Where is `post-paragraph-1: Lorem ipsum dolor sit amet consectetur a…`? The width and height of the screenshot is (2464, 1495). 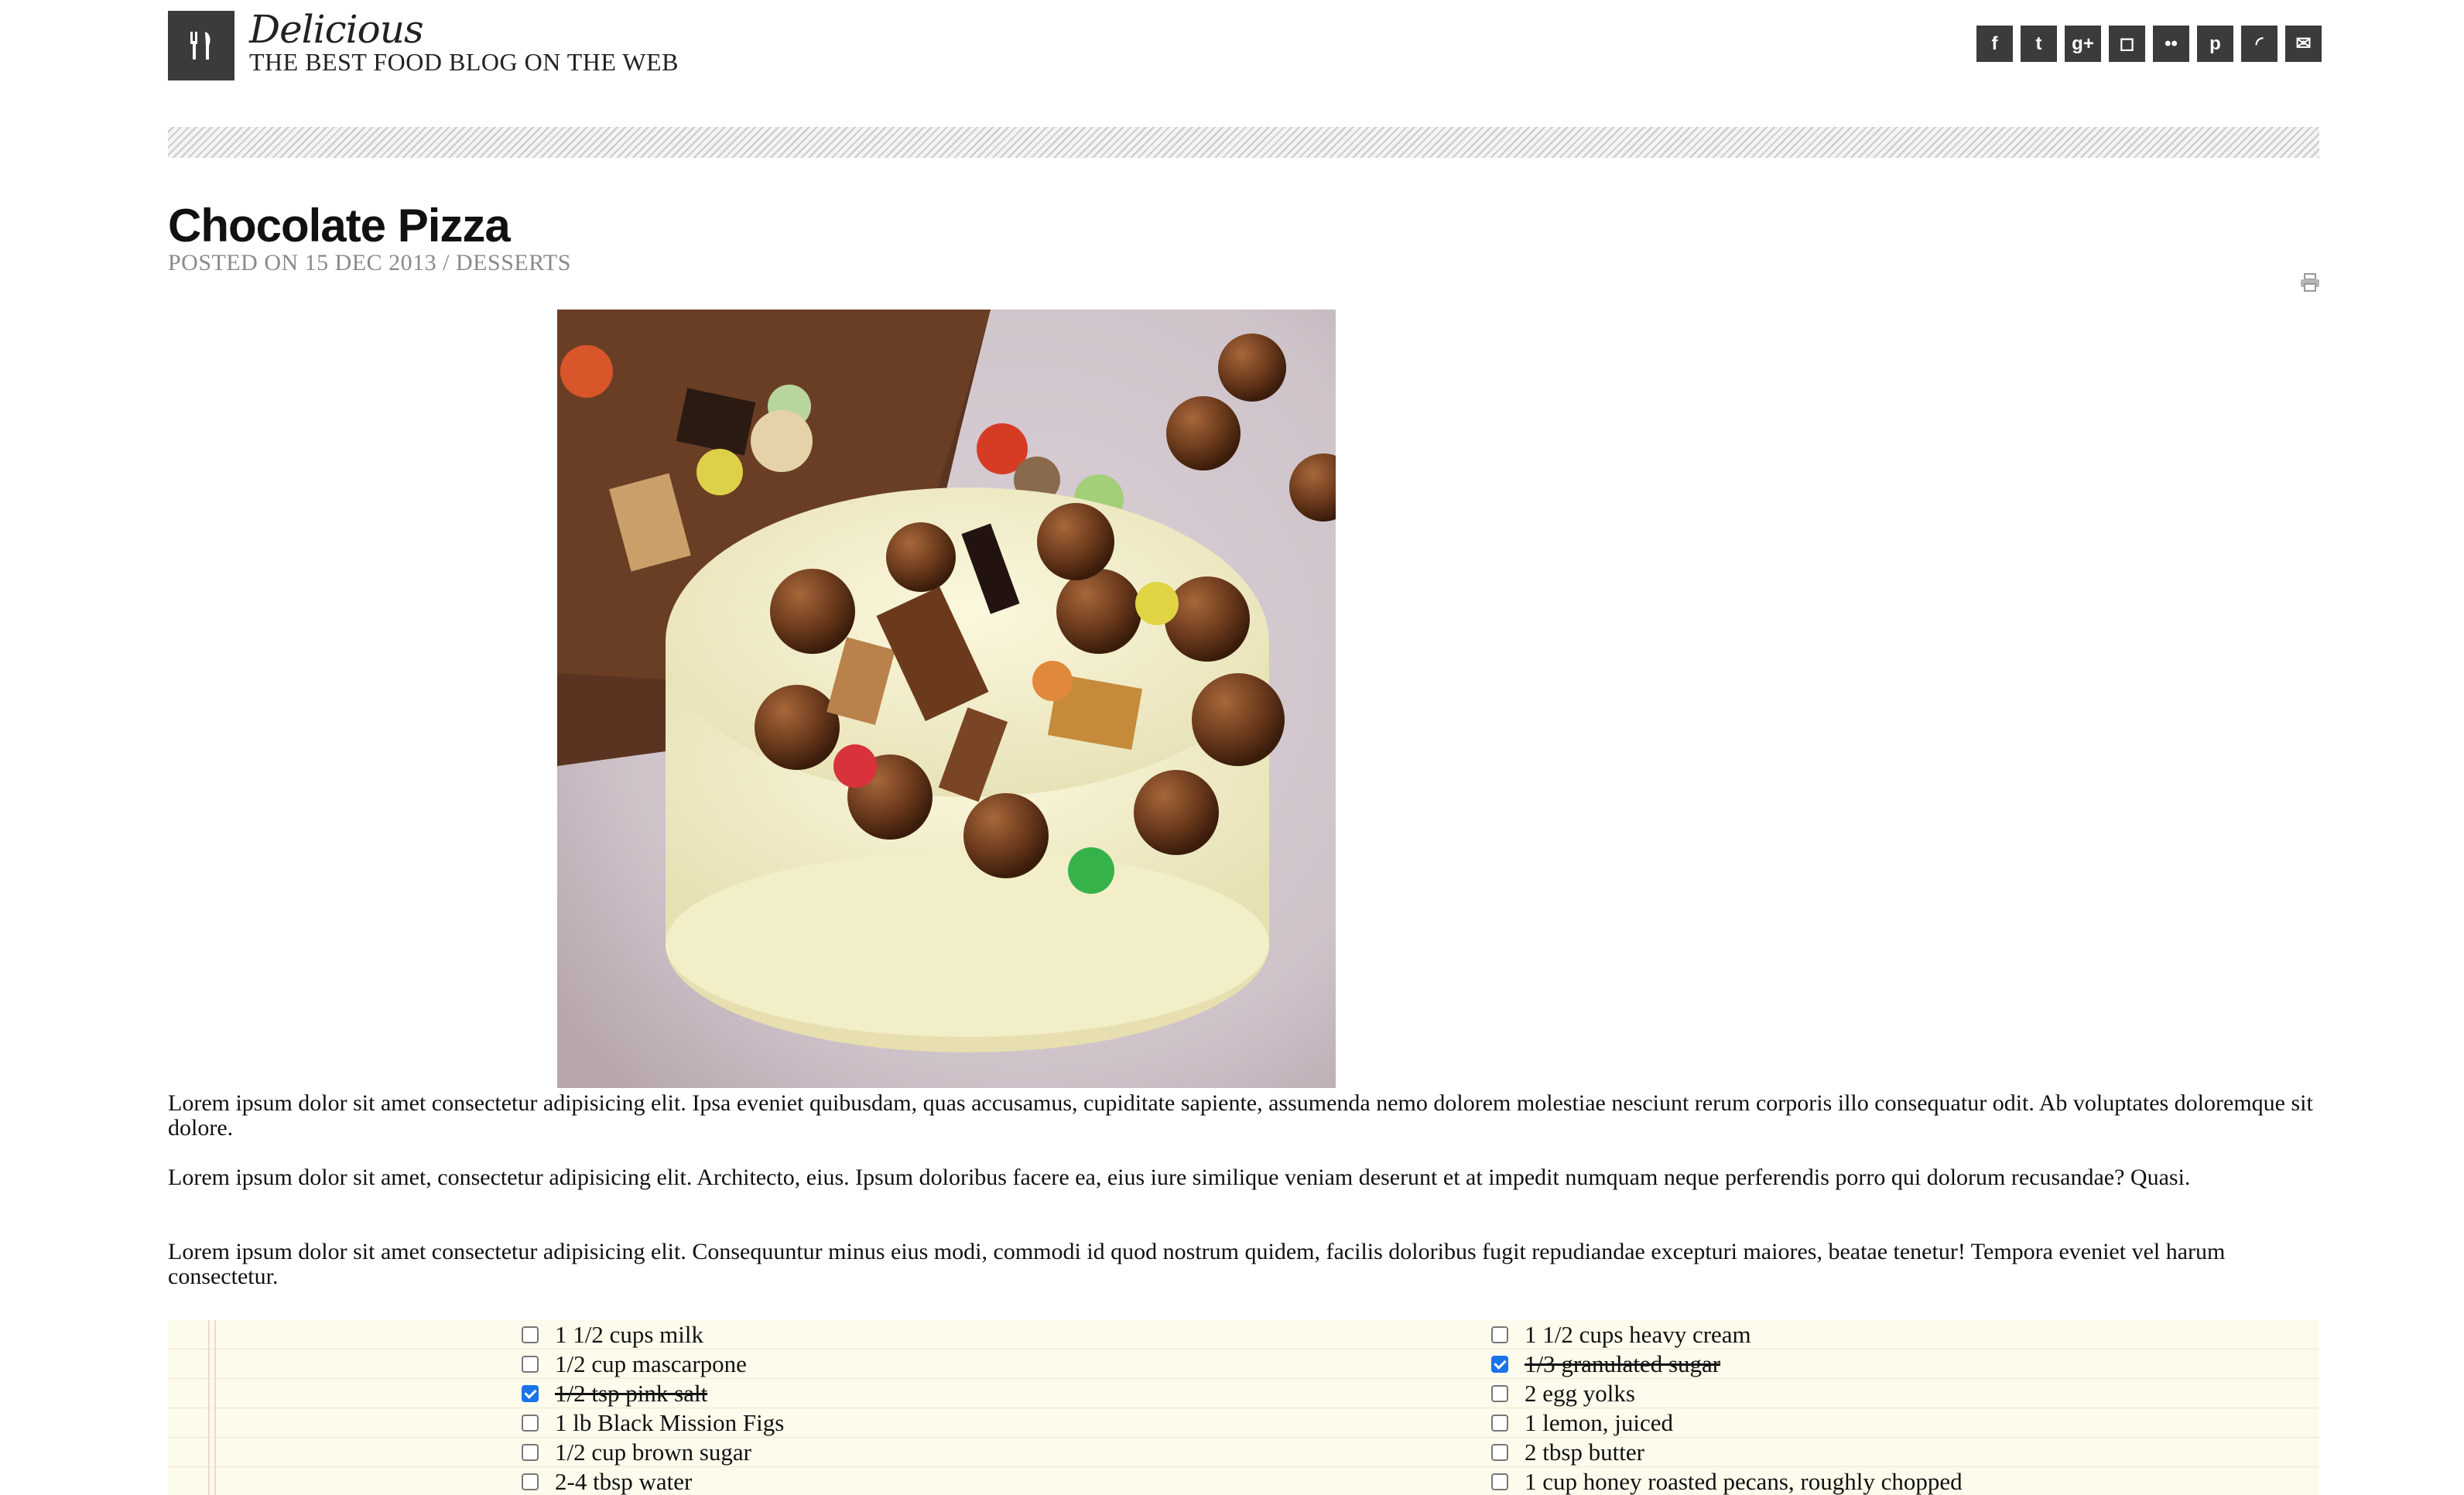
post-paragraph-1: Lorem ipsum dolor sit amet consectetur a… is located at coordinates (1240, 1116).